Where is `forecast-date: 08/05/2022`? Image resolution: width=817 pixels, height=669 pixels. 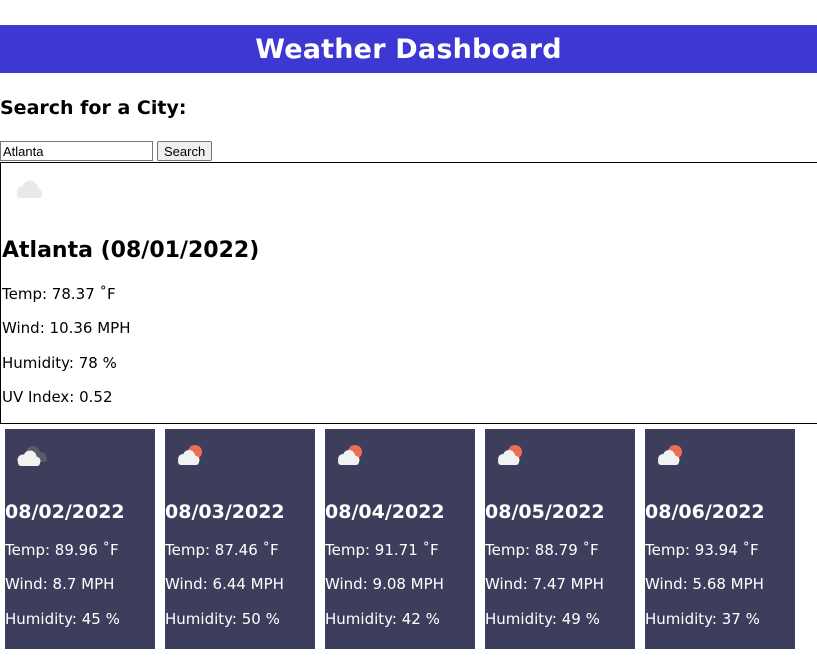 forecast-date: 08/05/2022 is located at coordinates (545, 512).